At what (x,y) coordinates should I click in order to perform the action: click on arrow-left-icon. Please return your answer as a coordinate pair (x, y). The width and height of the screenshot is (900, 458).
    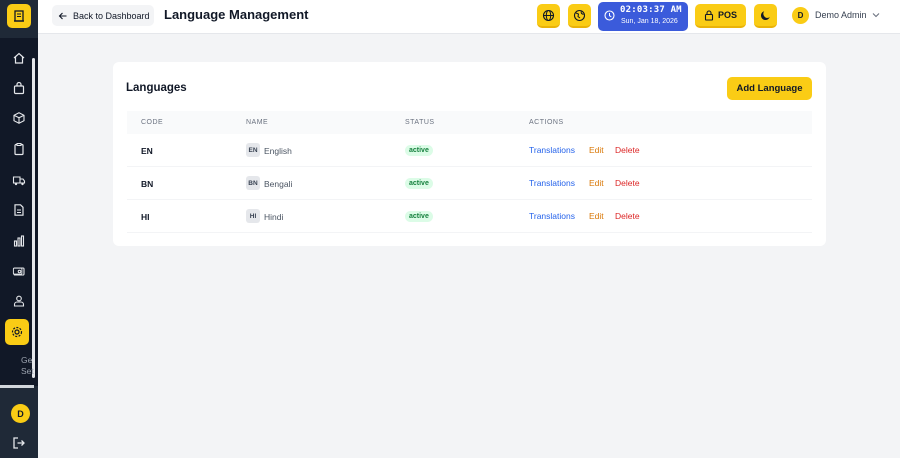
    Looking at the image, I should click on (62, 15).